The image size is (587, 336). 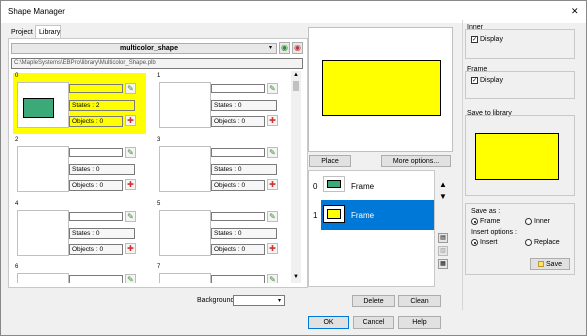 What do you see at coordinates (443, 238) in the screenshot?
I see `align-icon: ▤` at bounding box center [443, 238].